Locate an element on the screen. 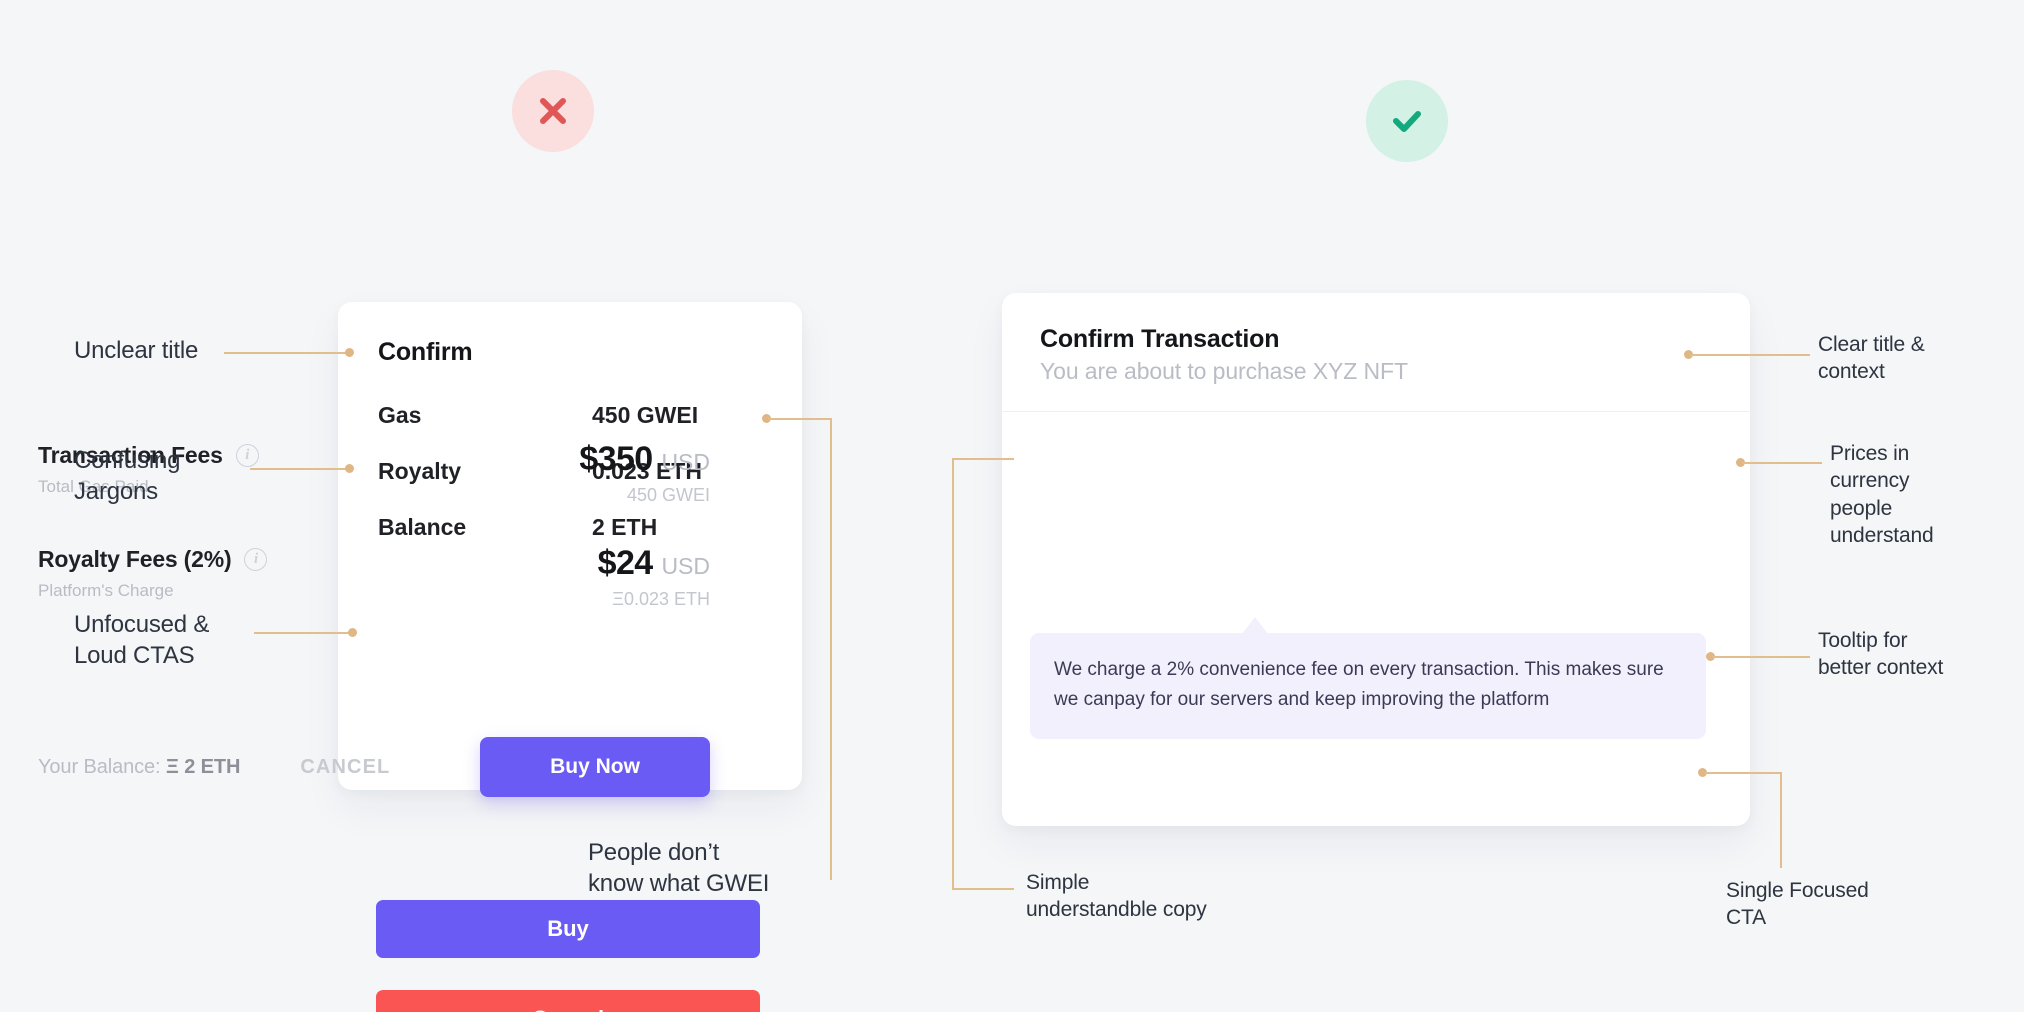 The height and width of the screenshot is (1012, 2024). good-cancel-button: CANCEL is located at coordinates (345, 767).